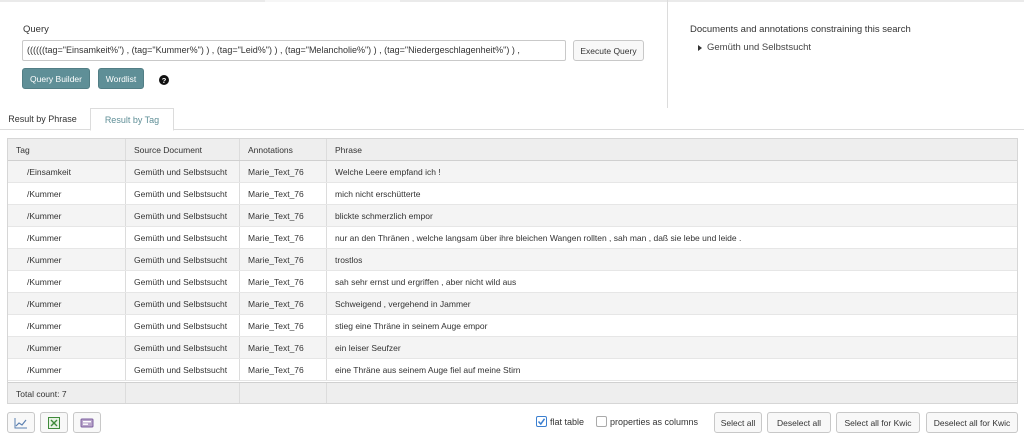 This screenshot has width=1024, height=438. Describe the element at coordinates (759, 47) in the screenshot. I see `constraint-document-label: Gemüth und Selbstsucht` at that location.